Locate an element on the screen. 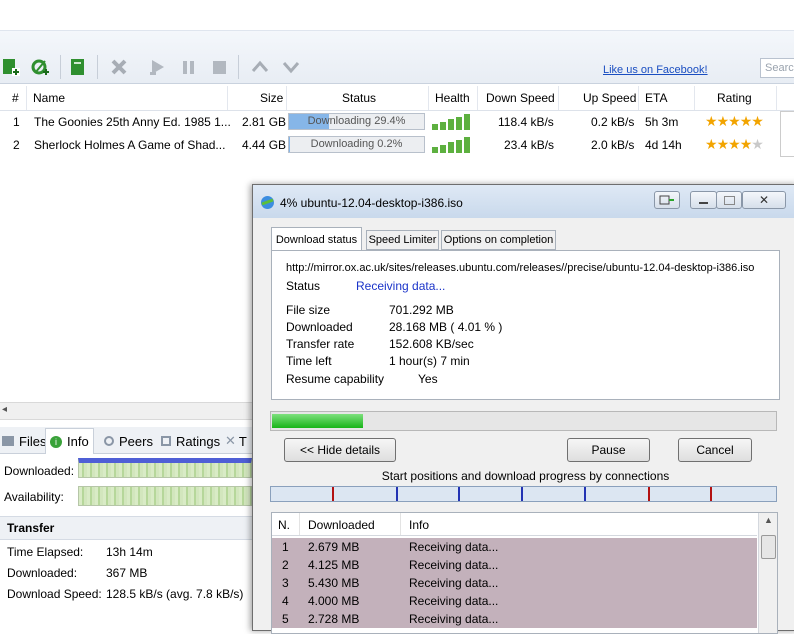 Image resolution: width=794 pixels, height=634 pixels. download-speed-value: 128.5 kB/s (avg. 7.8 kB/s) is located at coordinates (174, 594).